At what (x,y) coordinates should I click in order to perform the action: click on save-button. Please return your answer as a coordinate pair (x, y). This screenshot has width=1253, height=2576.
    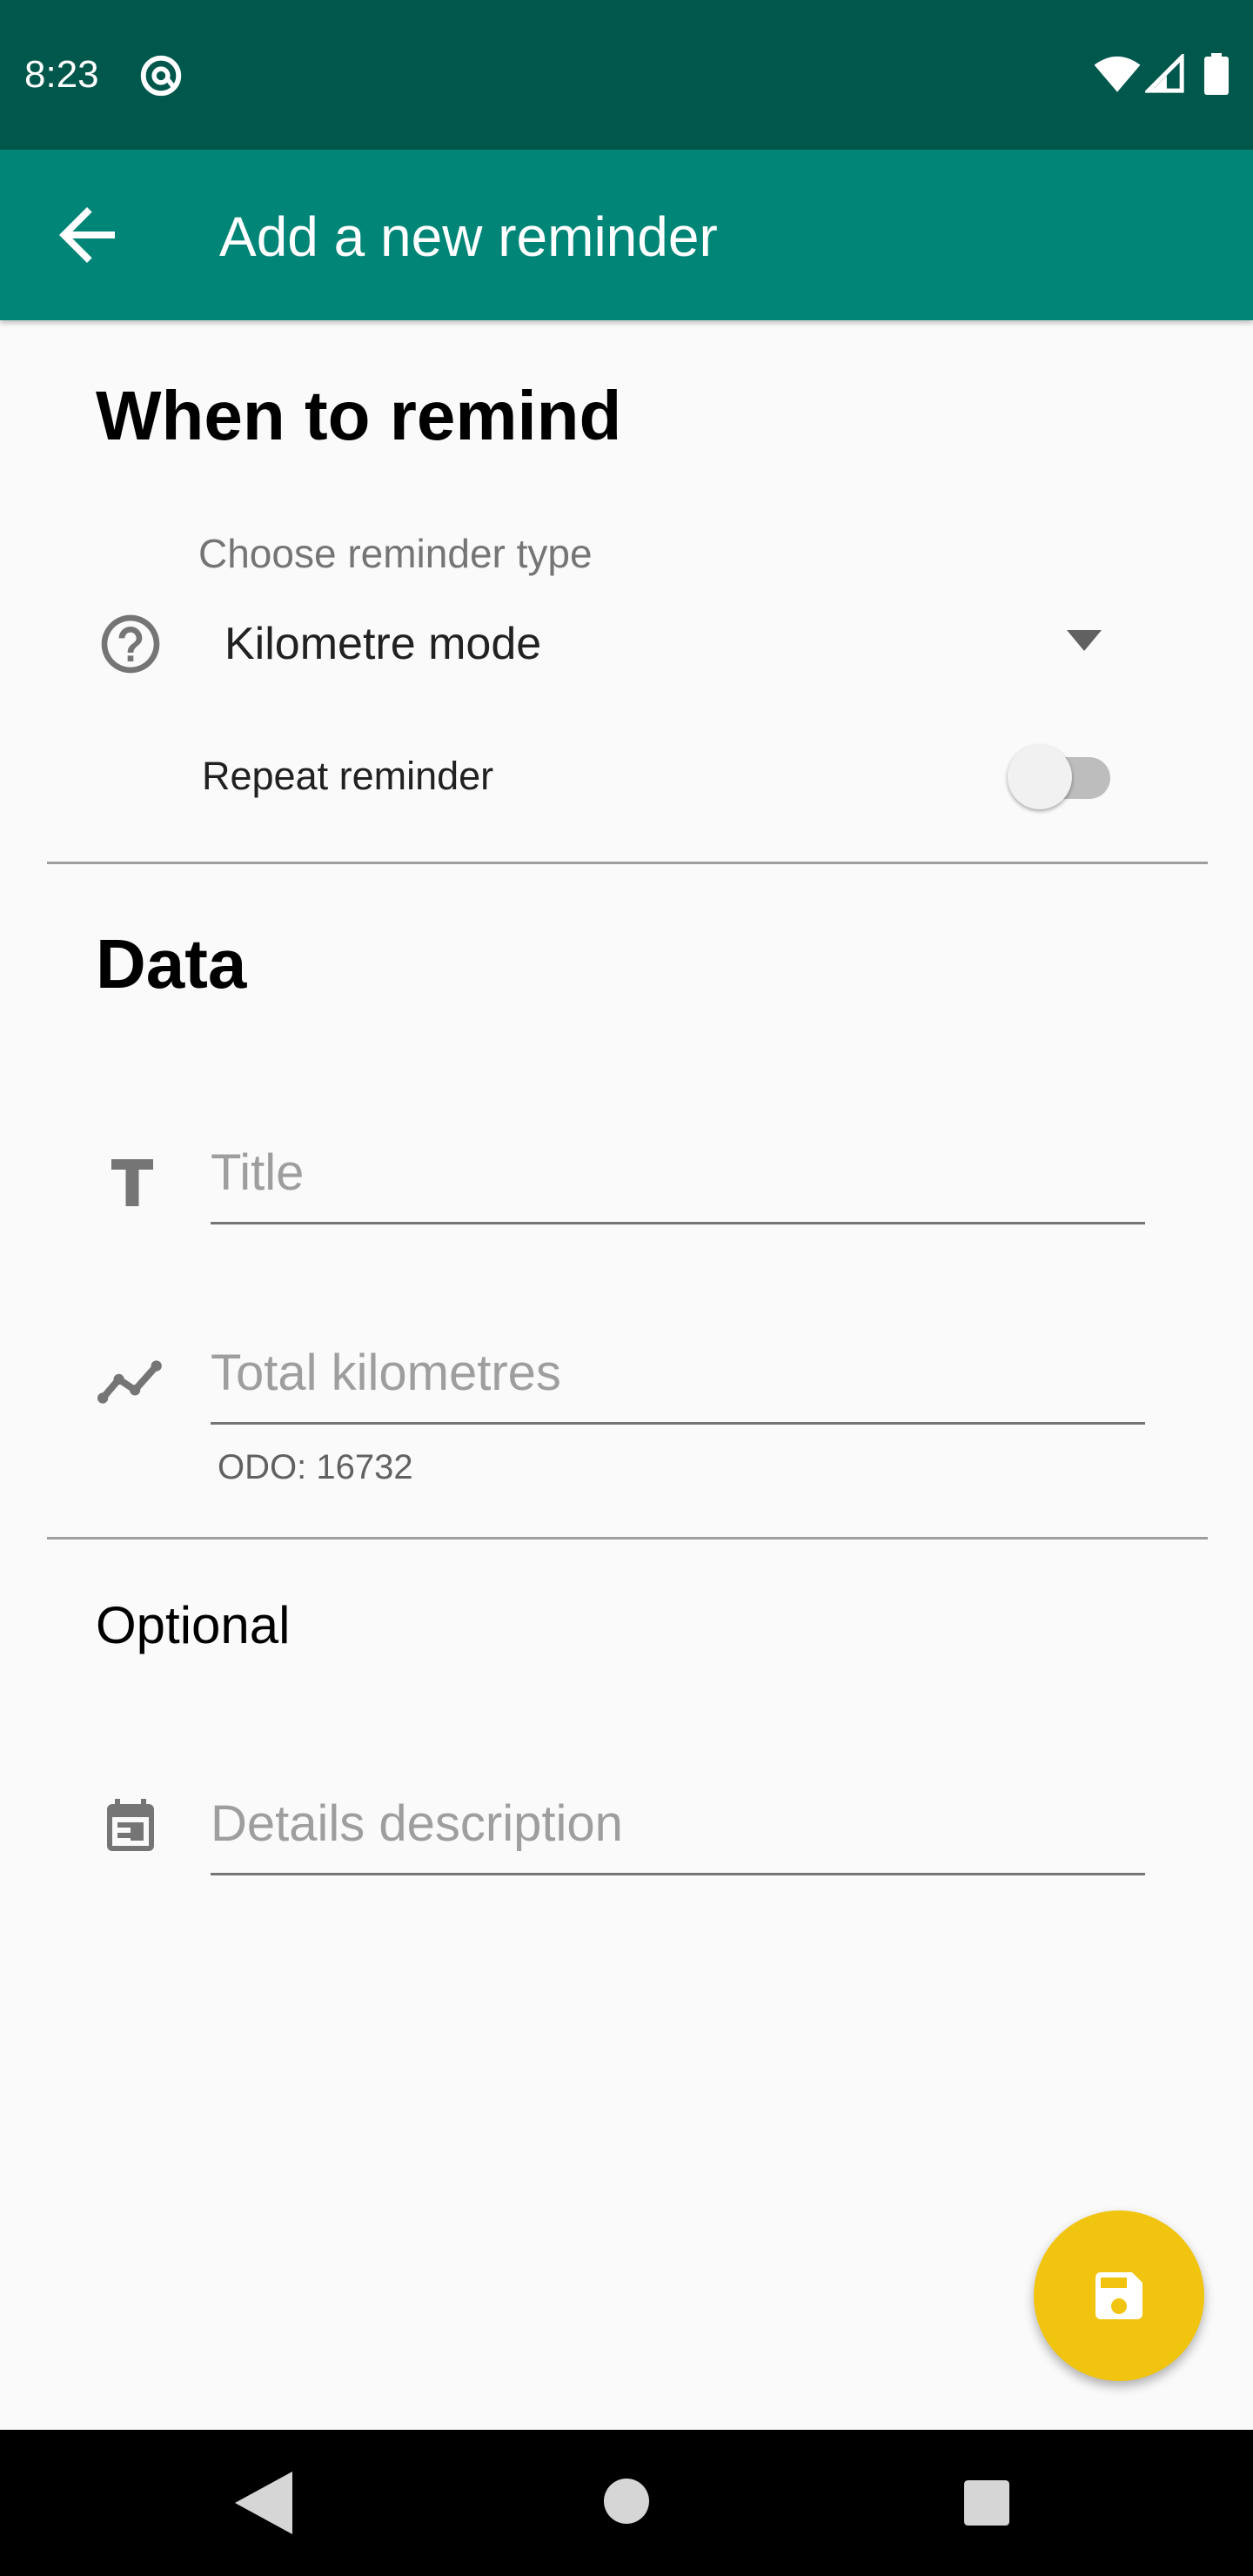
    Looking at the image, I should click on (1119, 2295).